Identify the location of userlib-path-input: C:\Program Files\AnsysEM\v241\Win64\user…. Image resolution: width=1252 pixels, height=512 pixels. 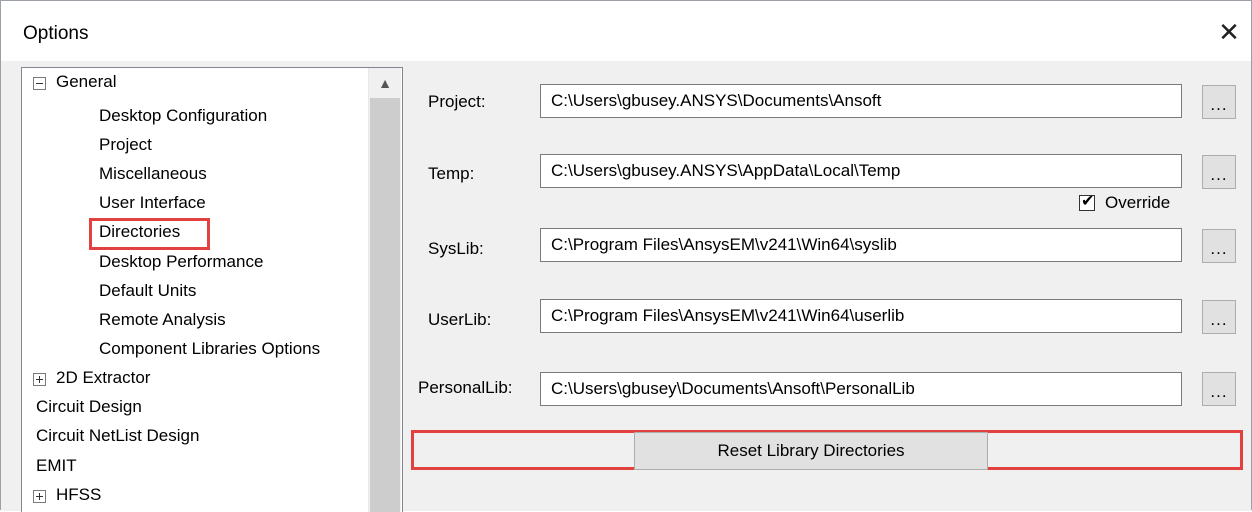
(861, 316).